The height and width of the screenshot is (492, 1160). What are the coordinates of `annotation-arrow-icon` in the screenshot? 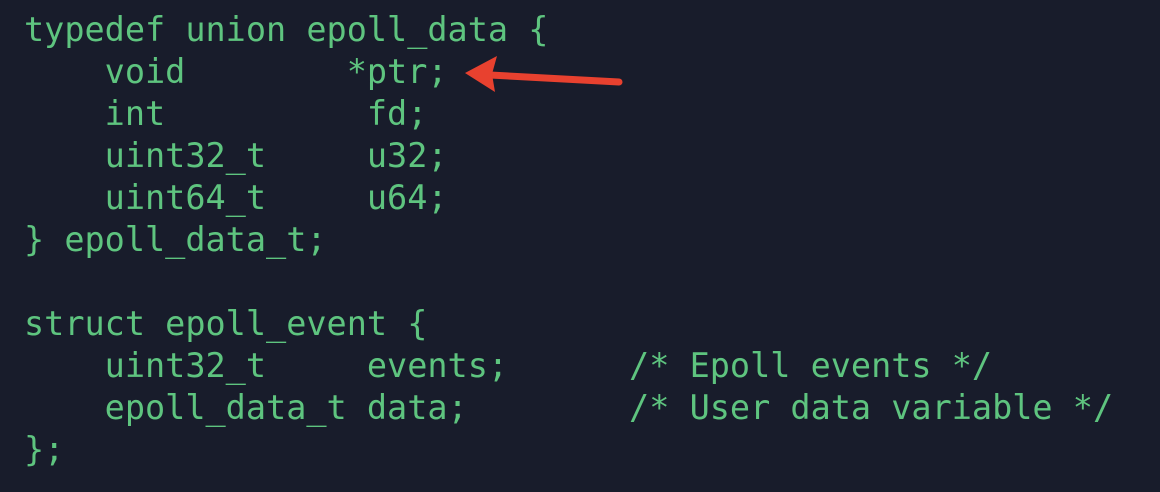 It's located at (544, 74).